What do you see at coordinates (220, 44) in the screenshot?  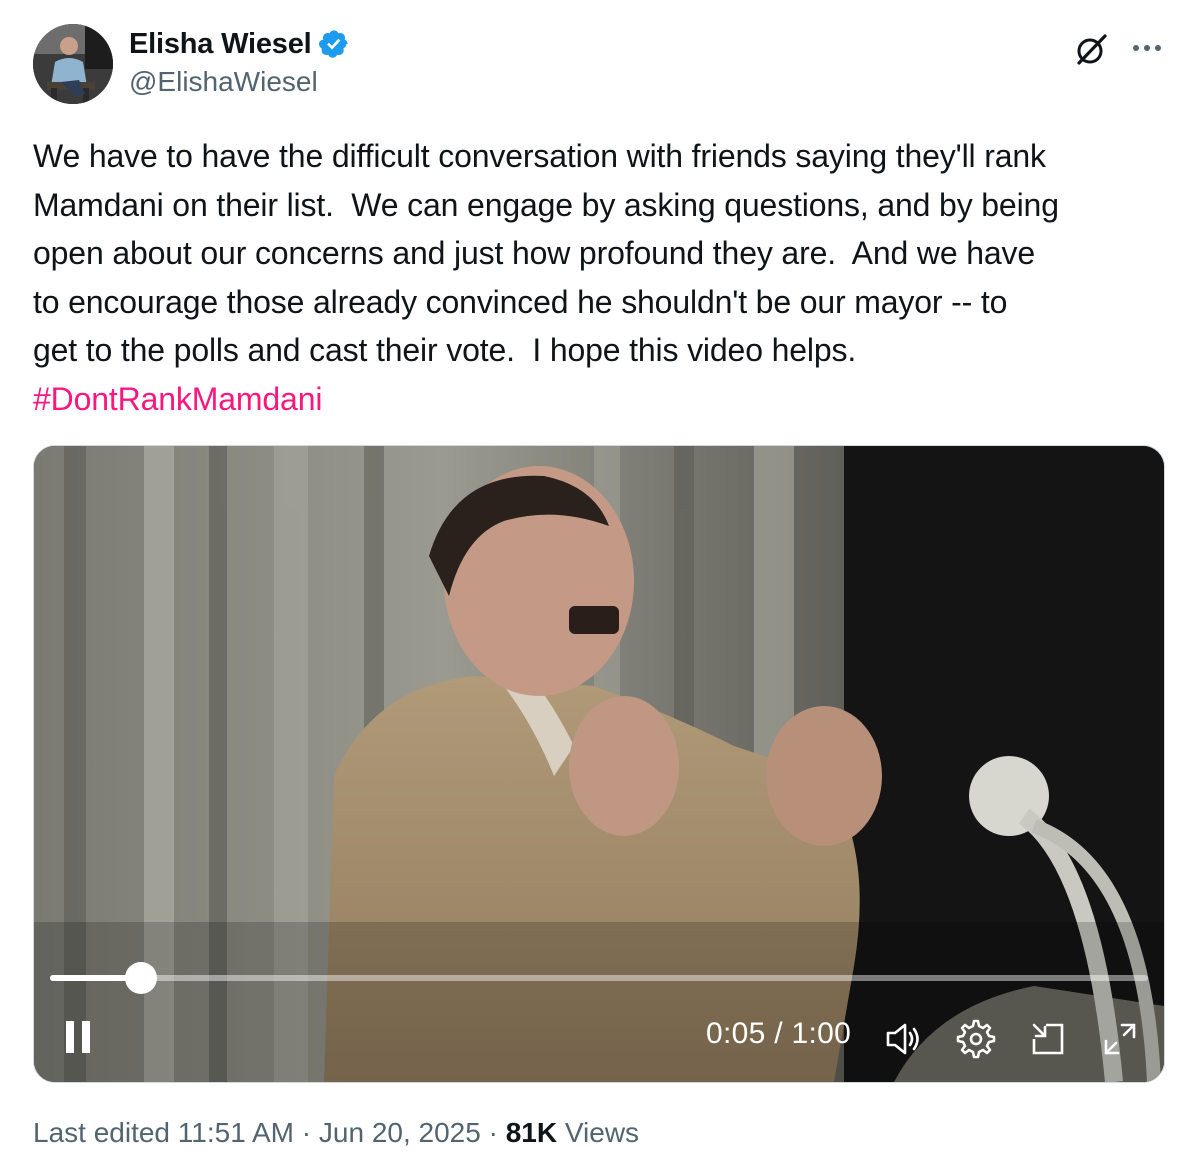 I see `author-display-name: Elisha Wiesel` at bounding box center [220, 44].